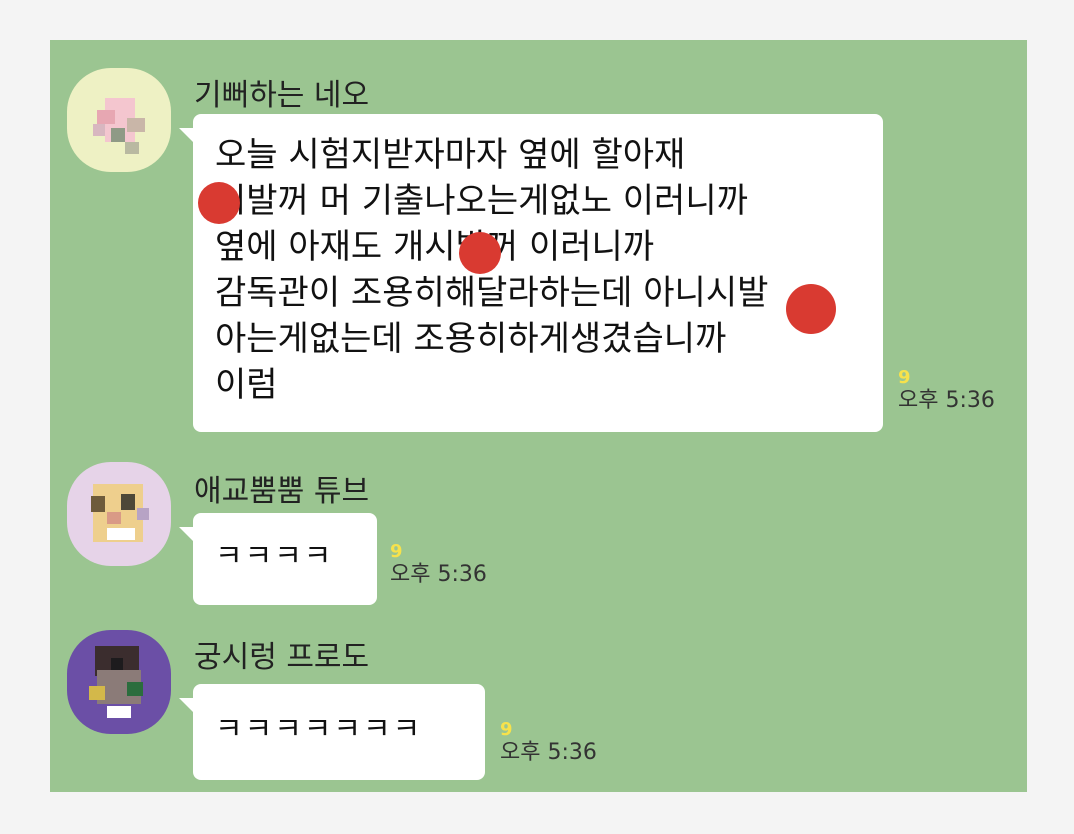 The image size is (1074, 834). What do you see at coordinates (282, 95) in the screenshot?
I see `sender-name: 기뻐하는 네오` at bounding box center [282, 95].